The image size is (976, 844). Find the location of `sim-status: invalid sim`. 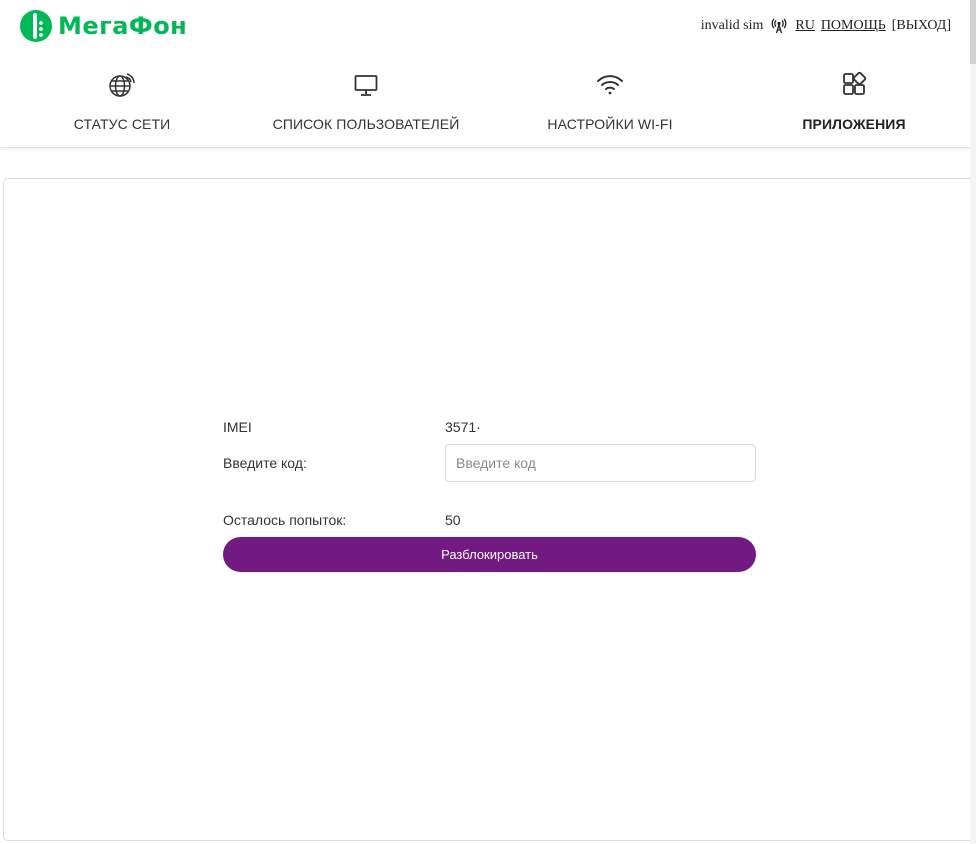

sim-status: invalid sim is located at coordinates (732, 25).